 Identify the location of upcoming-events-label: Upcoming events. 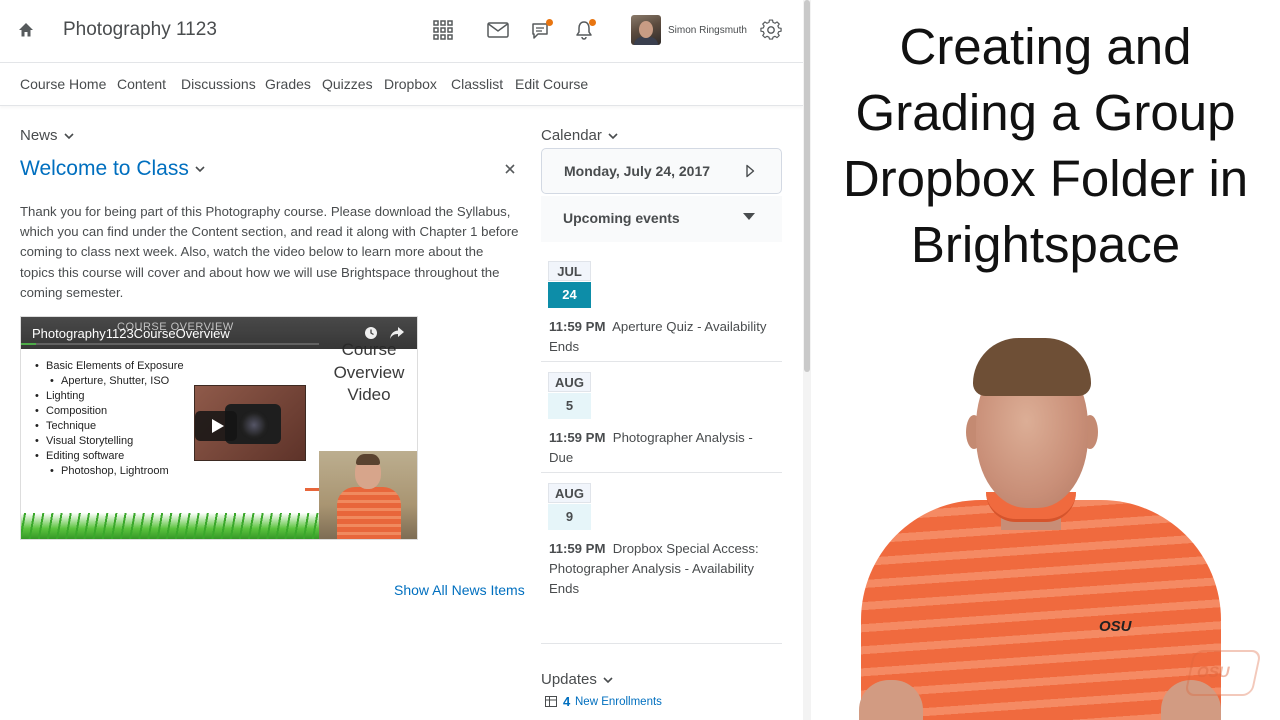
(621, 218).